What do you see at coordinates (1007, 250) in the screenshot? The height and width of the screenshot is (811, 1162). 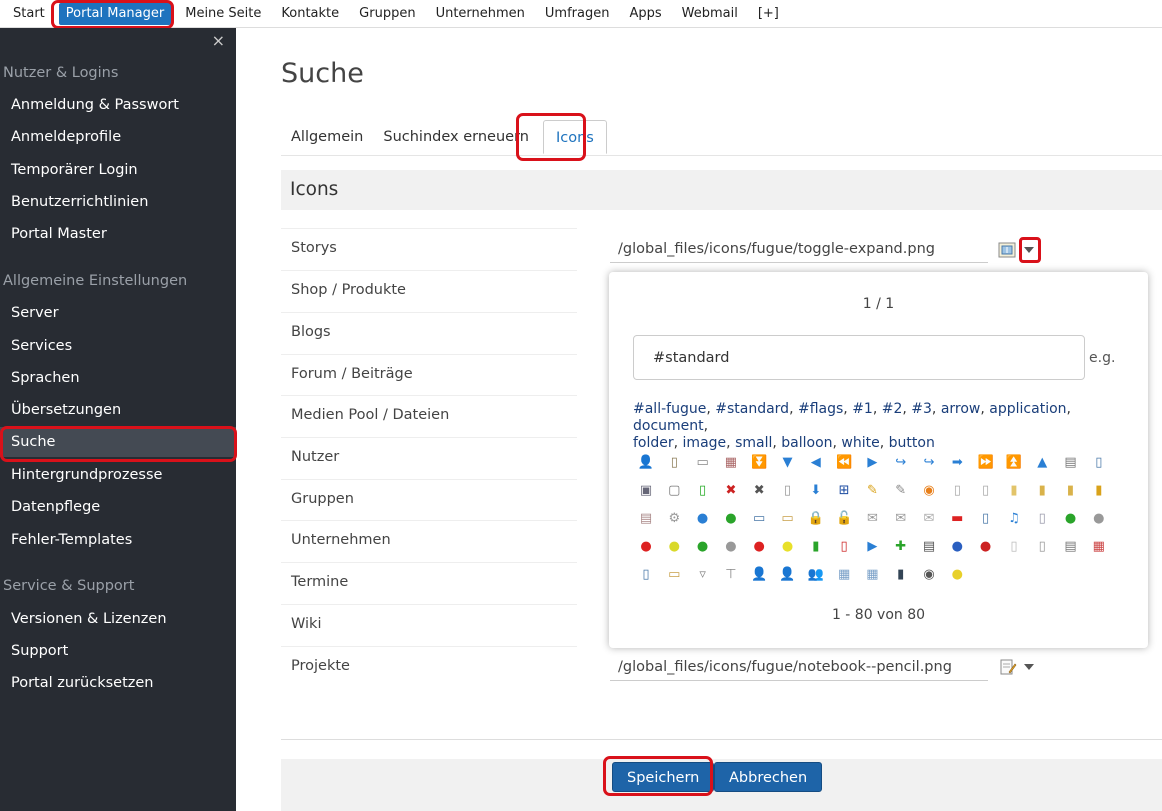 I see `toggle-expand-icon` at bounding box center [1007, 250].